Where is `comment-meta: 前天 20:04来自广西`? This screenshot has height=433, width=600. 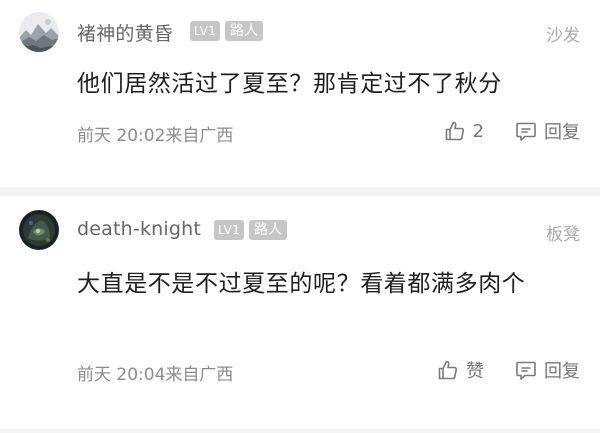
comment-meta: 前天 20:04来自广西 is located at coordinates (155, 375).